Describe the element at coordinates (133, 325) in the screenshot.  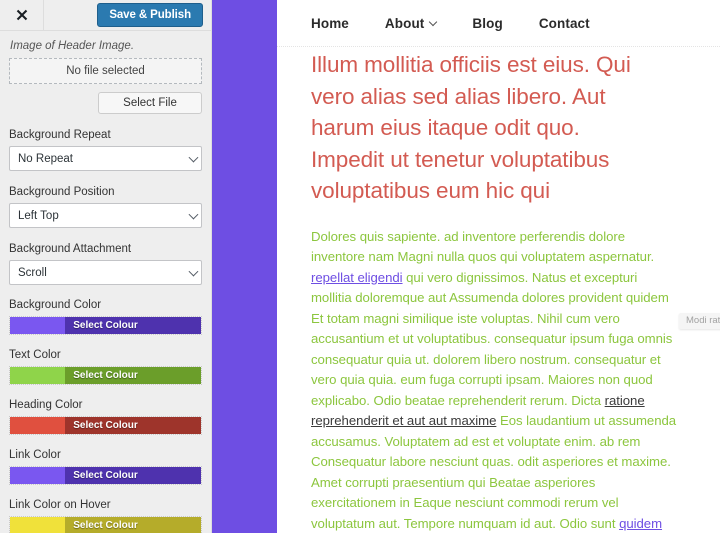
I see `background-color-main` at that location.